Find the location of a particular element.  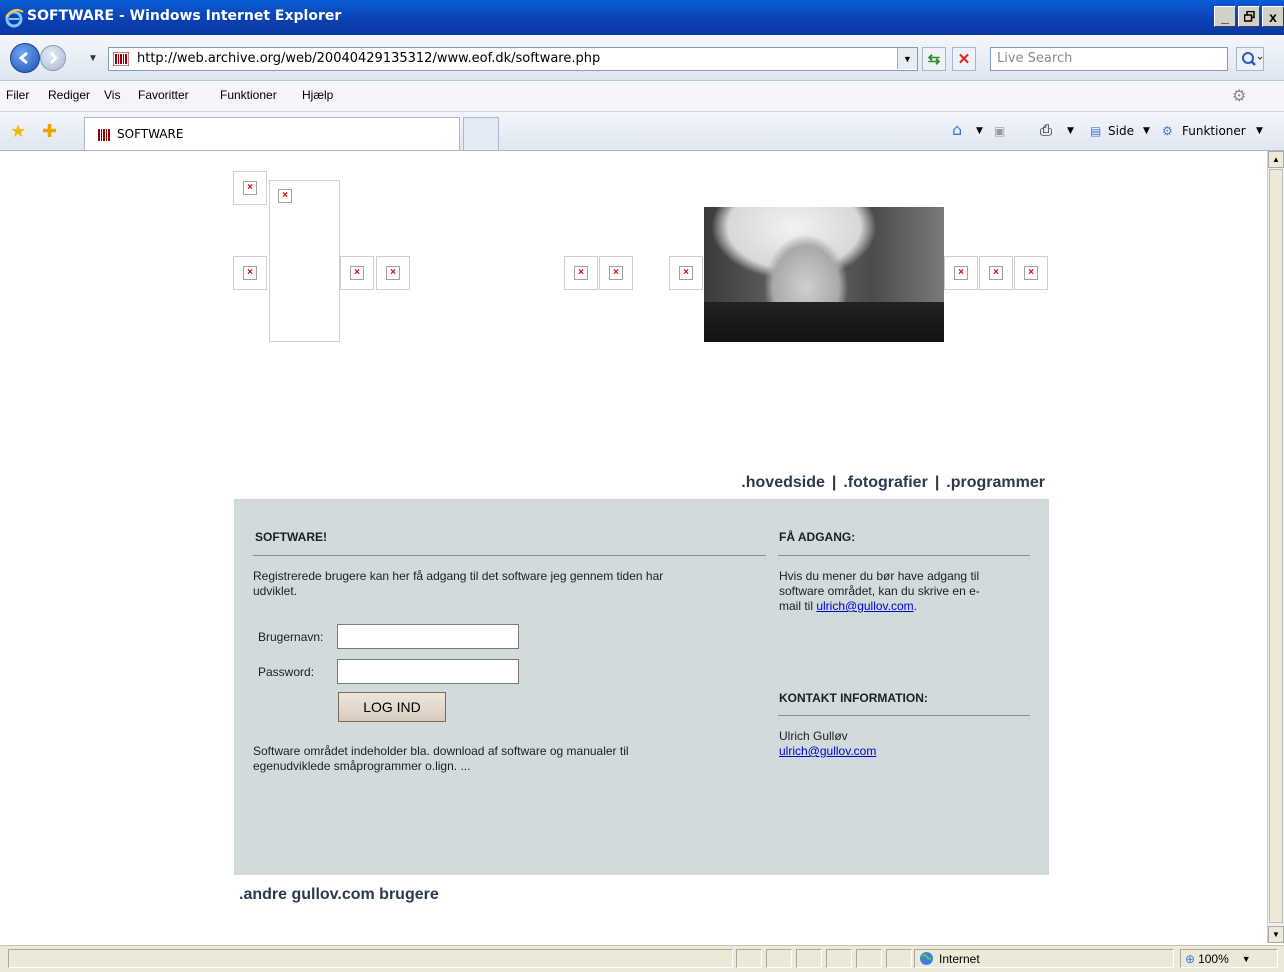

software-heading: SOFTWARE! is located at coordinates (291, 537).